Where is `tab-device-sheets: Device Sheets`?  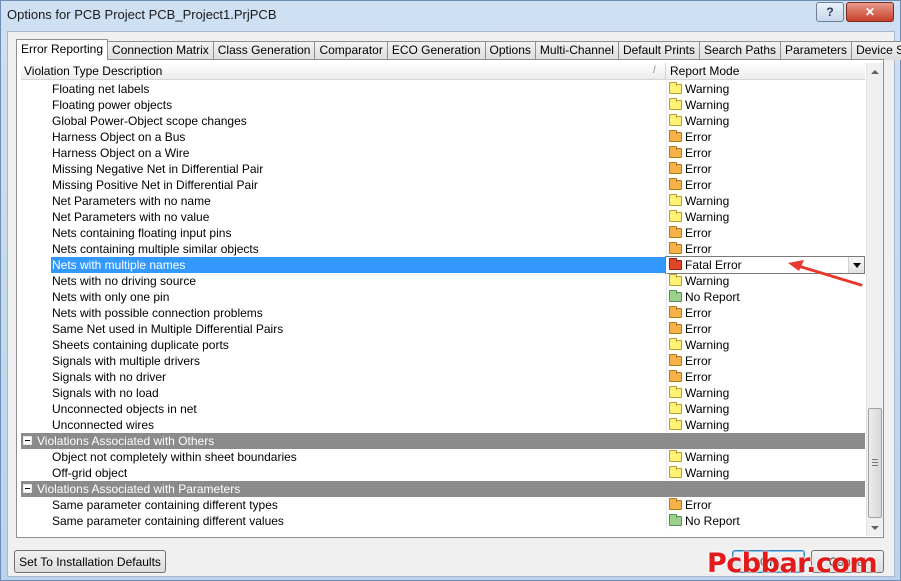 tab-device-sheets: Device Sheets is located at coordinates (876, 50).